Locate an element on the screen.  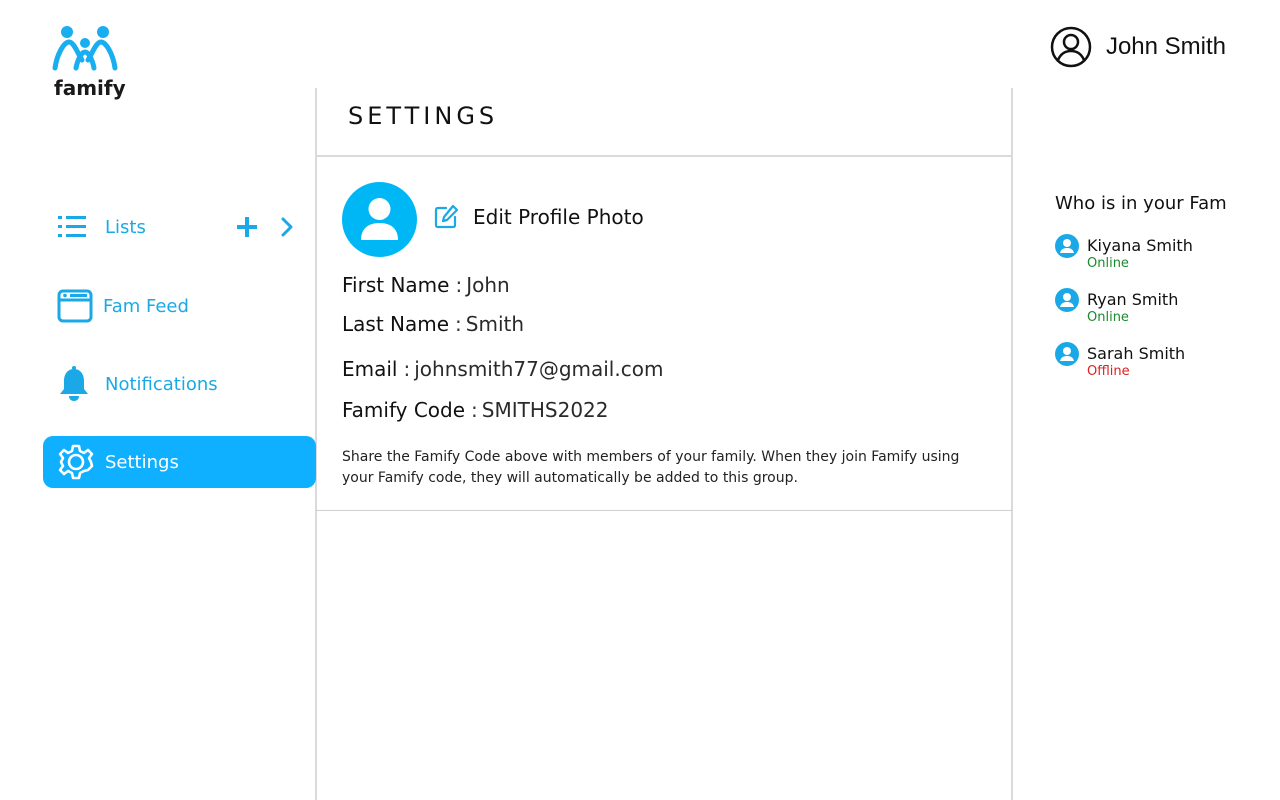
famify-logo: famify is located at coordinates (88, 64).